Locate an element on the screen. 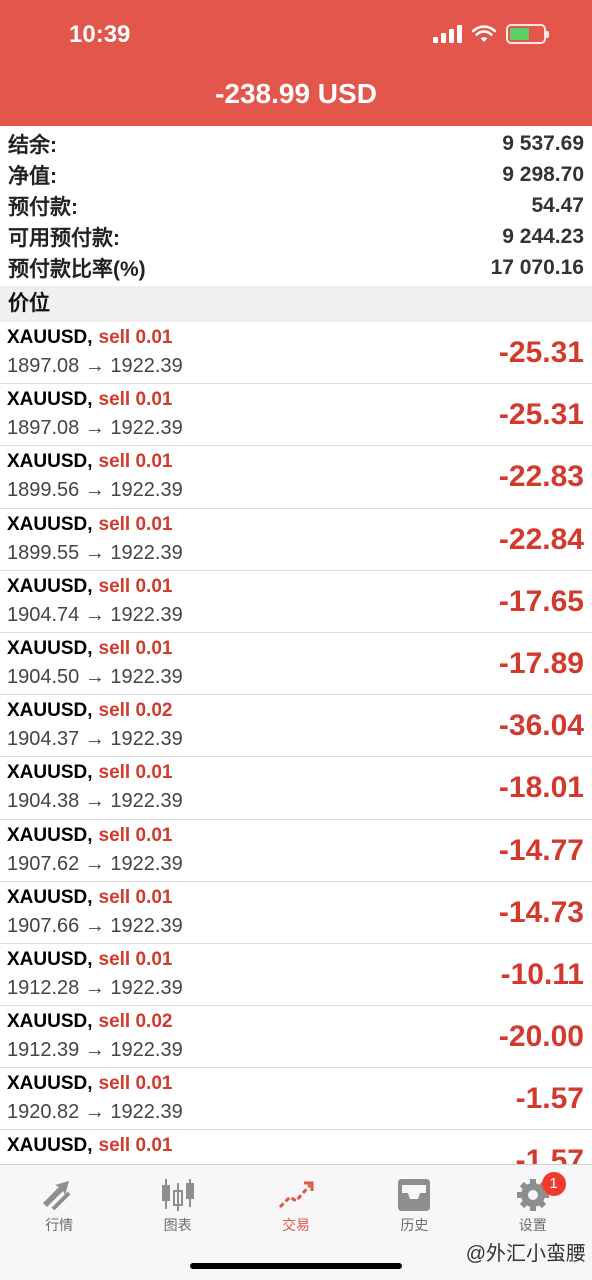  position-profit: -18.01 is located at coordinates (541, 788).